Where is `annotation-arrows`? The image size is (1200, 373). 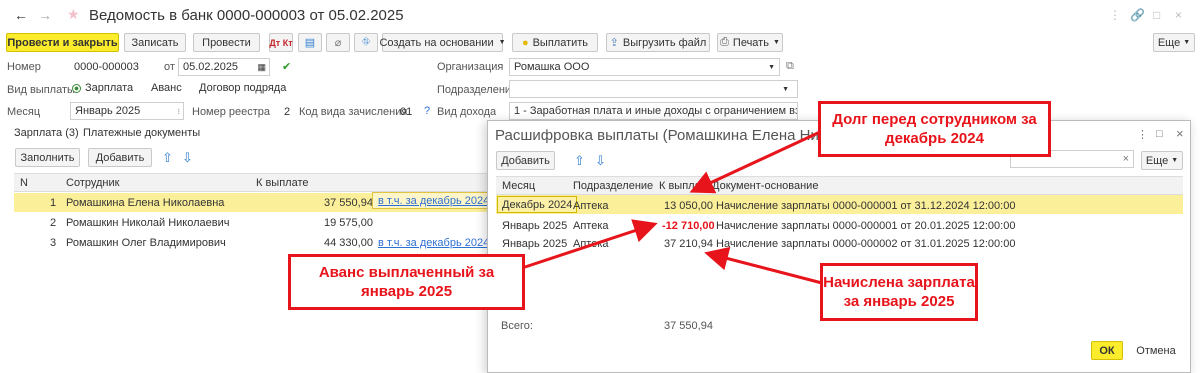 annotation-arrows is located at coordinates (672, 207).